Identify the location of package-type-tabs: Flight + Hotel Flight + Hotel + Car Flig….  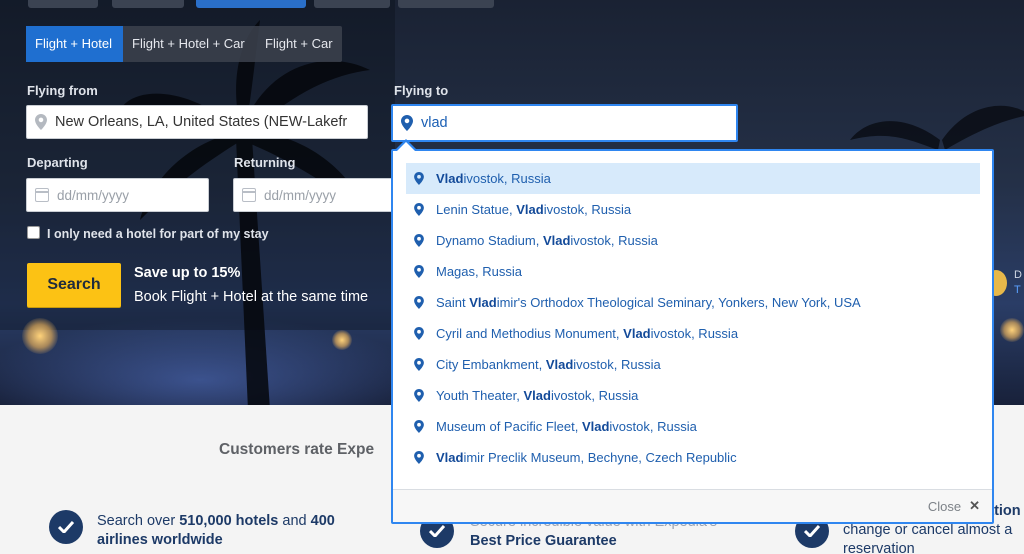
(184, 44).